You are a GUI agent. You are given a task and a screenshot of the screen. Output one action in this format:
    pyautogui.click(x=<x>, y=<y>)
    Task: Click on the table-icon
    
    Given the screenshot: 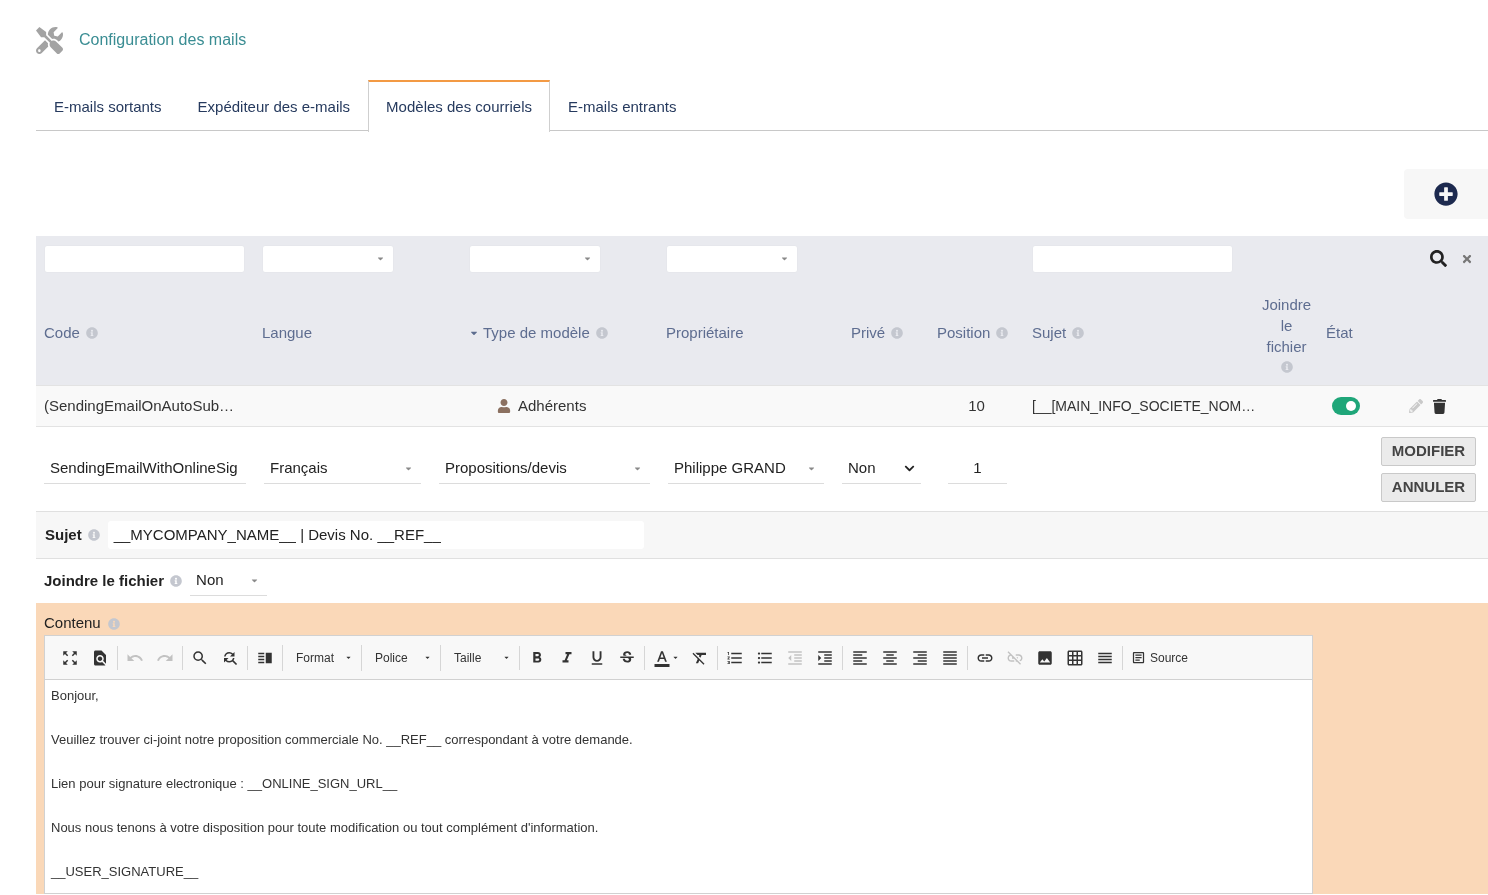 What is the action you would take?
    pyautogui.click(x=1075, y=657)
    